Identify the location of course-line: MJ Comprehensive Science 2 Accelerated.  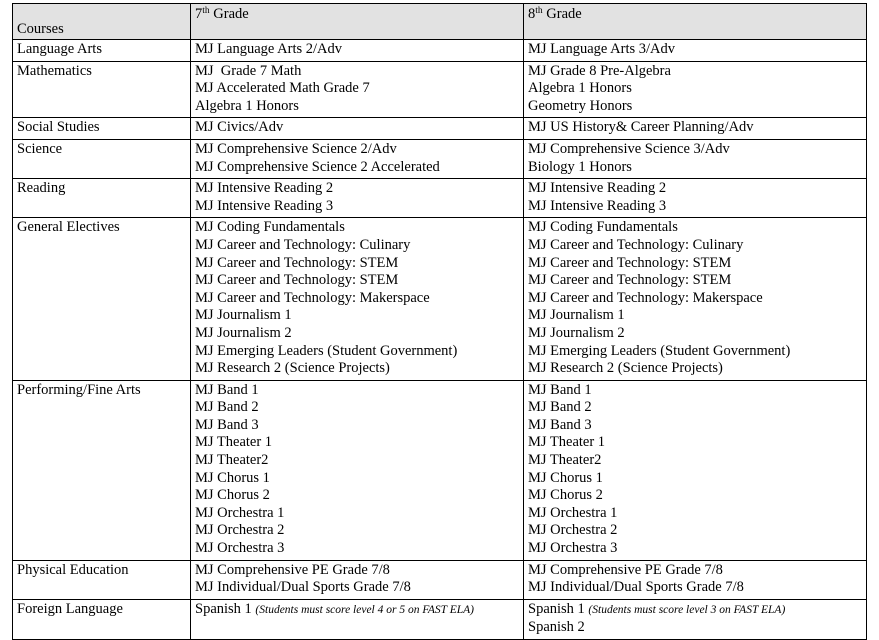
(359, 168).